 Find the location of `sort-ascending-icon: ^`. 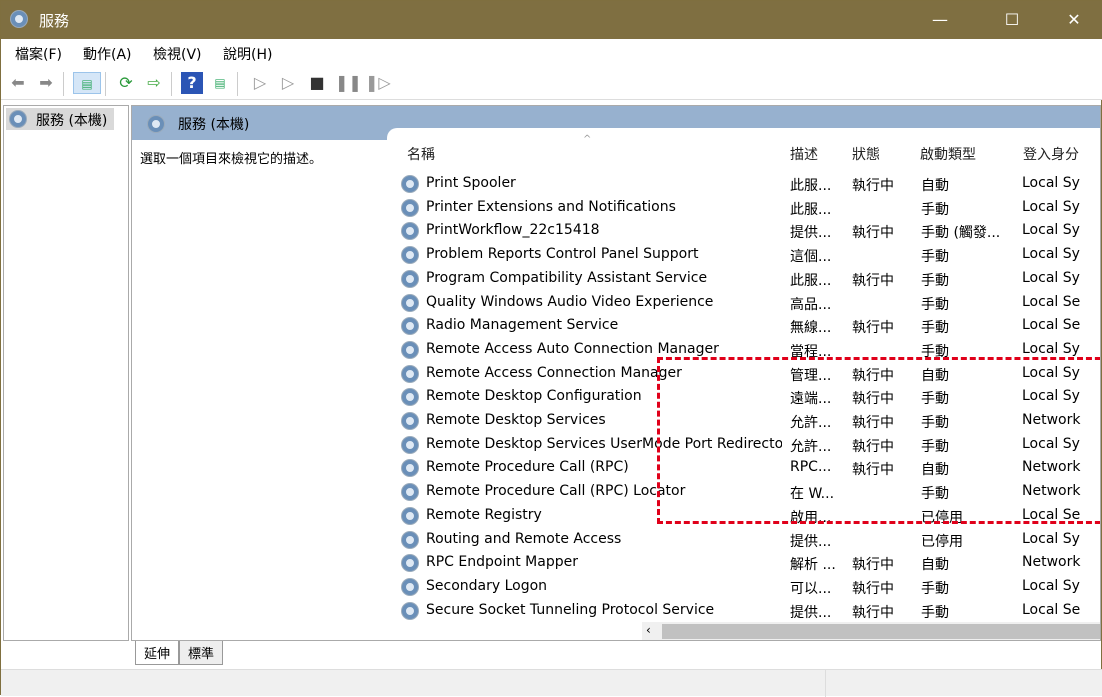

sort-ascending-icon: ^ is located at coordinates (587, 139).